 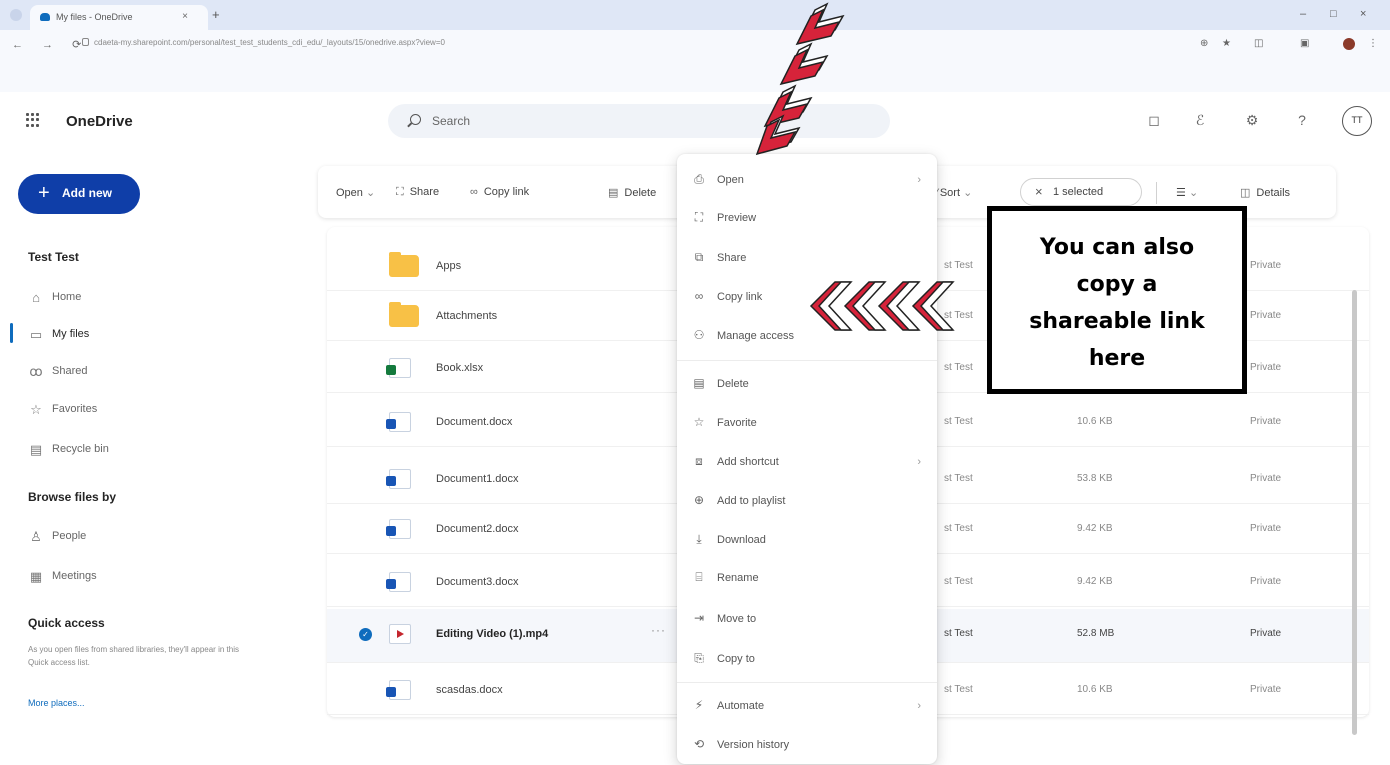 What do you see at coordinates (807, 620) in the screenshot?
I see `menu-item-move-to: ⇥ Move to` at bounding box center [807, 620].